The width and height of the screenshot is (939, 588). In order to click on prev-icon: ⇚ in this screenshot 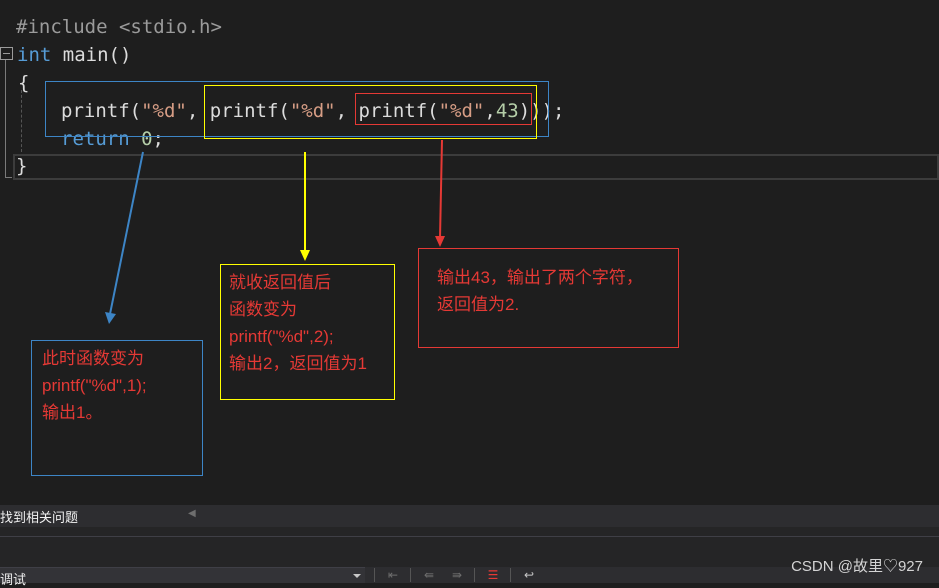, I will do `click(429, 575)`.